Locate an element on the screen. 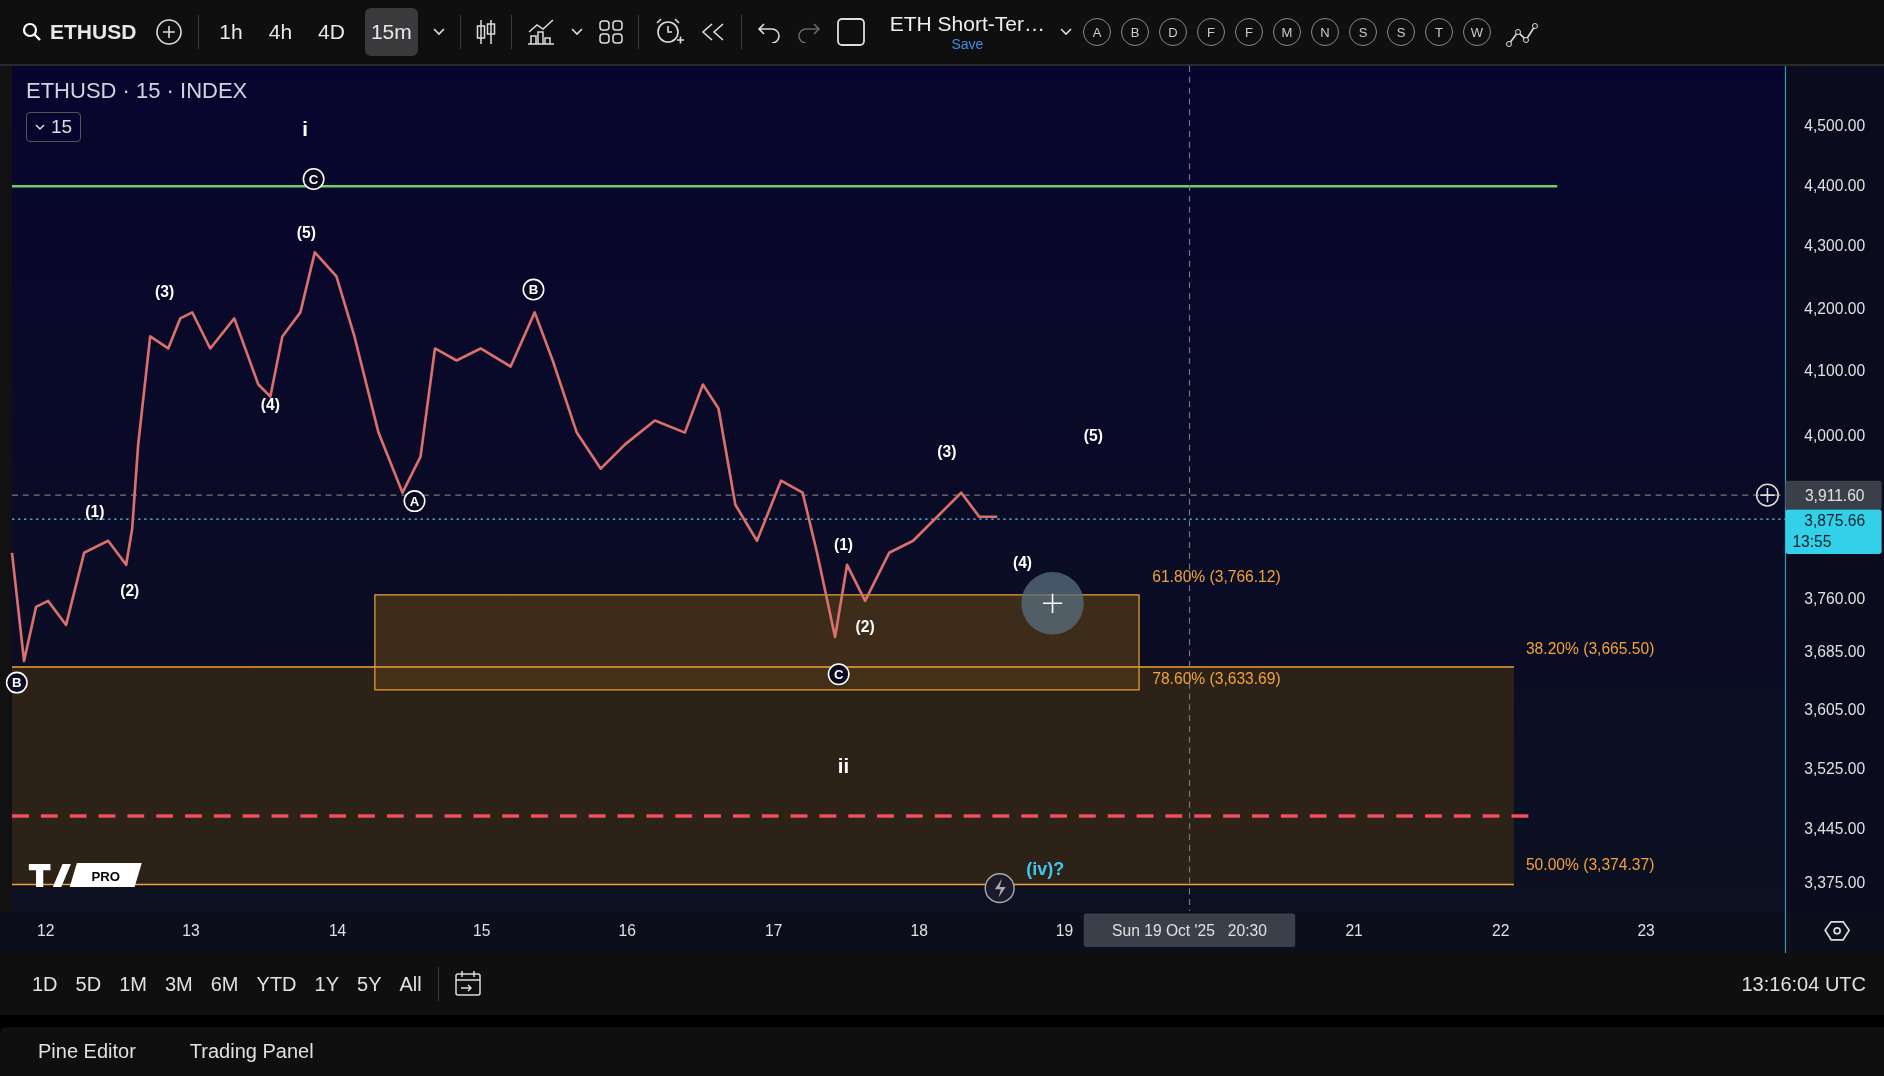 This screenshot has height=1076, width=1884. fibonacci-level-label: 38.20% (3,665.50) is located at coordinates (1590, 648).